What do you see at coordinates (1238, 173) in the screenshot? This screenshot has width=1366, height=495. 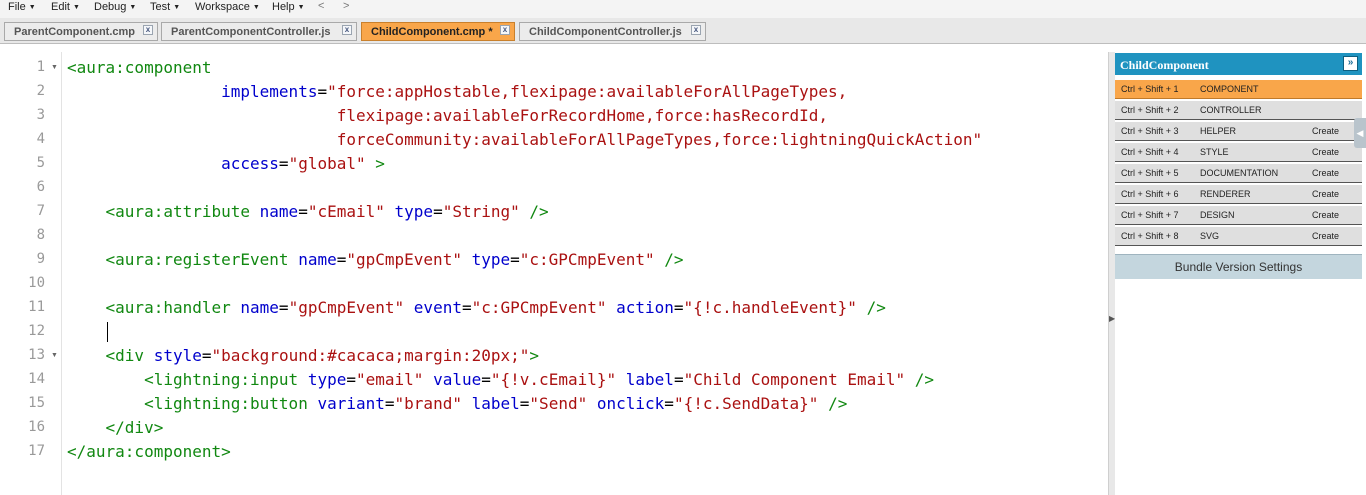 I see `bundle-row-documentation: Ctrl + Shift + 5 DOCUMENTATION Create` at bounding box center [1238, 173].